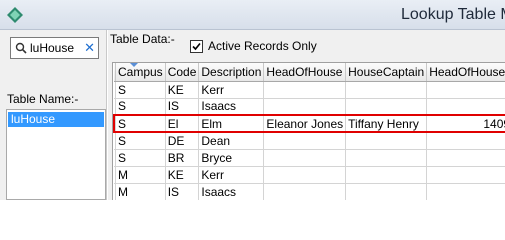  I want to click on cell-code: El, so click(182, 123).